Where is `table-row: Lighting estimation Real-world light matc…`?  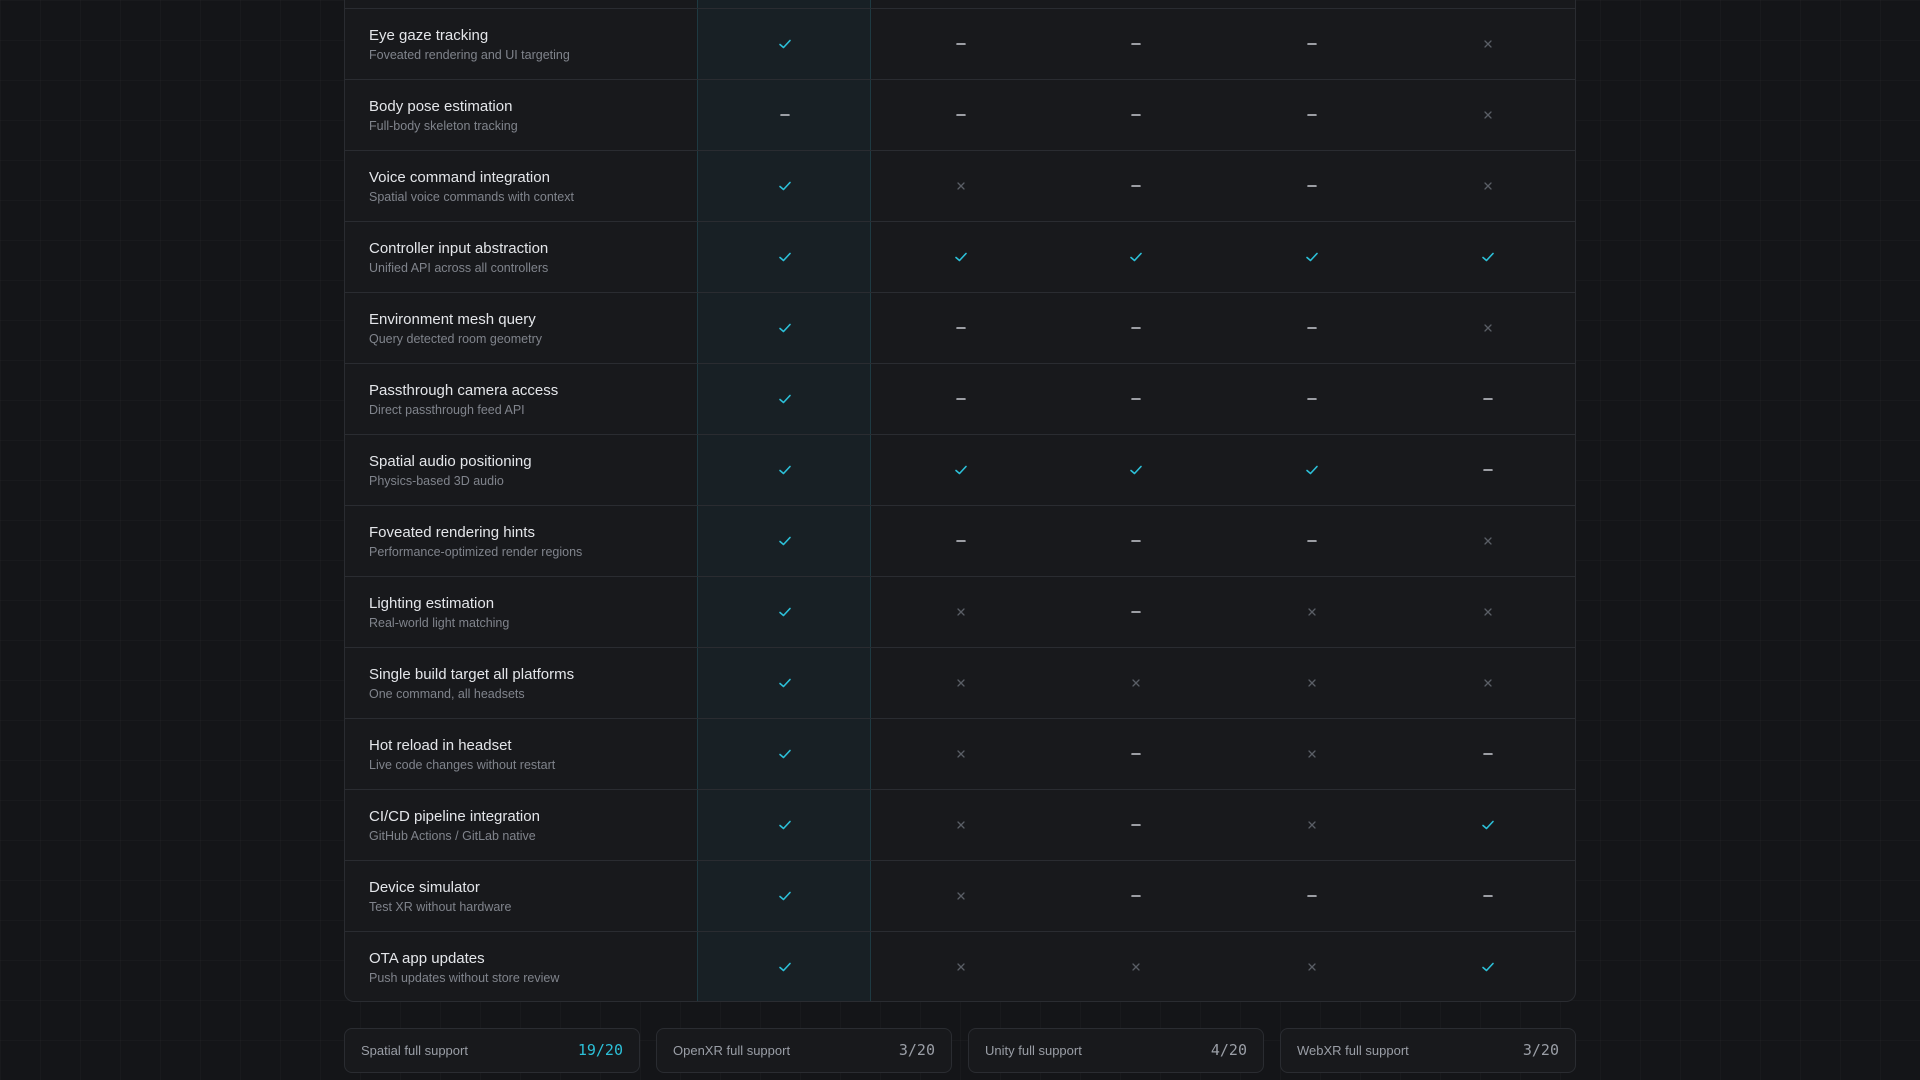 table-row: Lighting estimation Real-world light matc… is located at coordinates (960, 611).